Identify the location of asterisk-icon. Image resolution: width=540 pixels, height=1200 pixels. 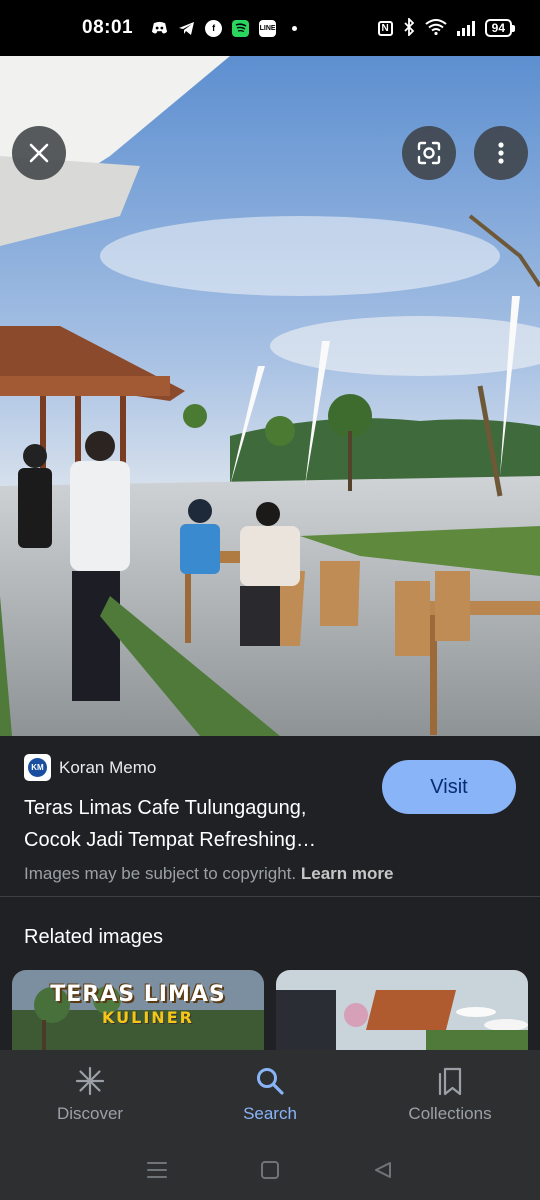
(90, 1081).